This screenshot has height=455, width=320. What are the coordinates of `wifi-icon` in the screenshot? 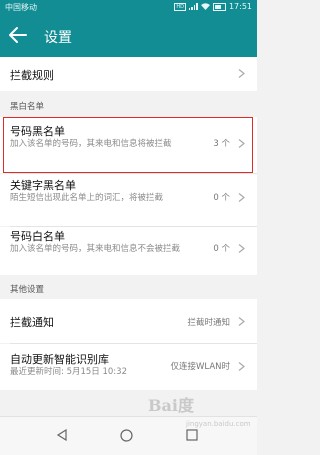 It's located at (205, 6).